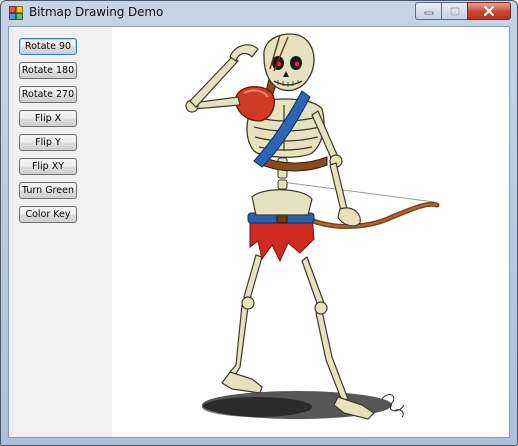 The height and width of the screenshot is (446, 518). Describe the element at coordinates (48, 166) in the screenshot. I see `flip-xy-button: Flip XY` at that location.